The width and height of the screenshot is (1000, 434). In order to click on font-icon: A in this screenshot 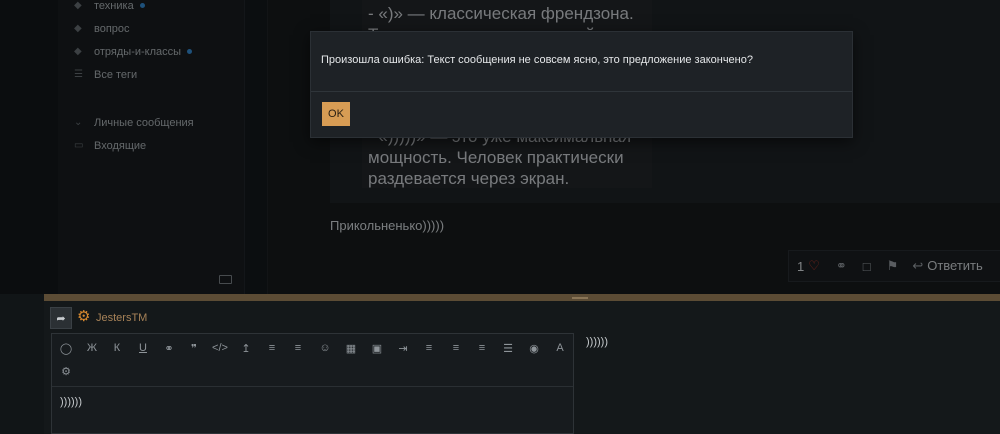, I will do `click(560, 348)`.